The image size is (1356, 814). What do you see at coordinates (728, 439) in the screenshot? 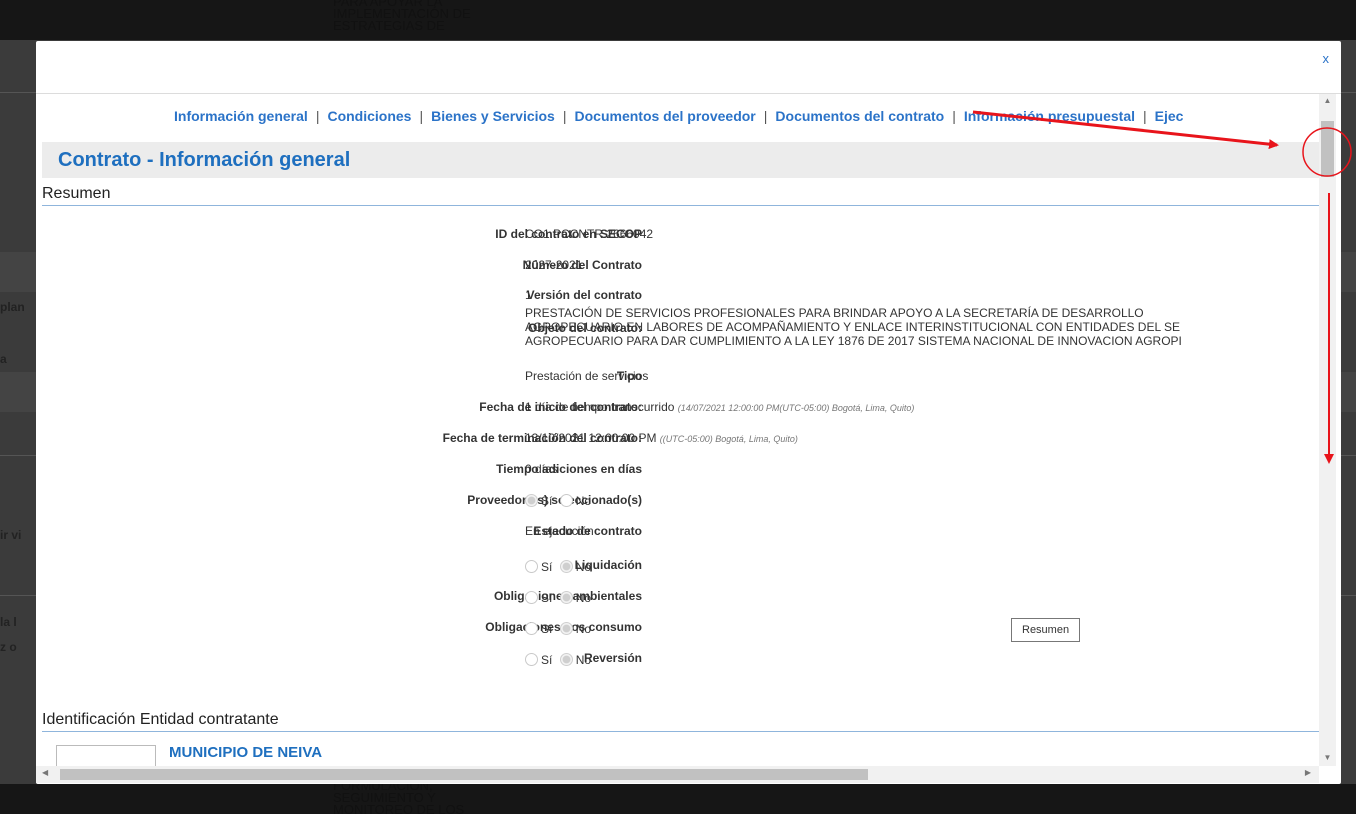
I see `fecha-terminacion-timezone: ((UTC-05:00) Bogotá, Lima, Quito)` at bounding box center [728, 439].